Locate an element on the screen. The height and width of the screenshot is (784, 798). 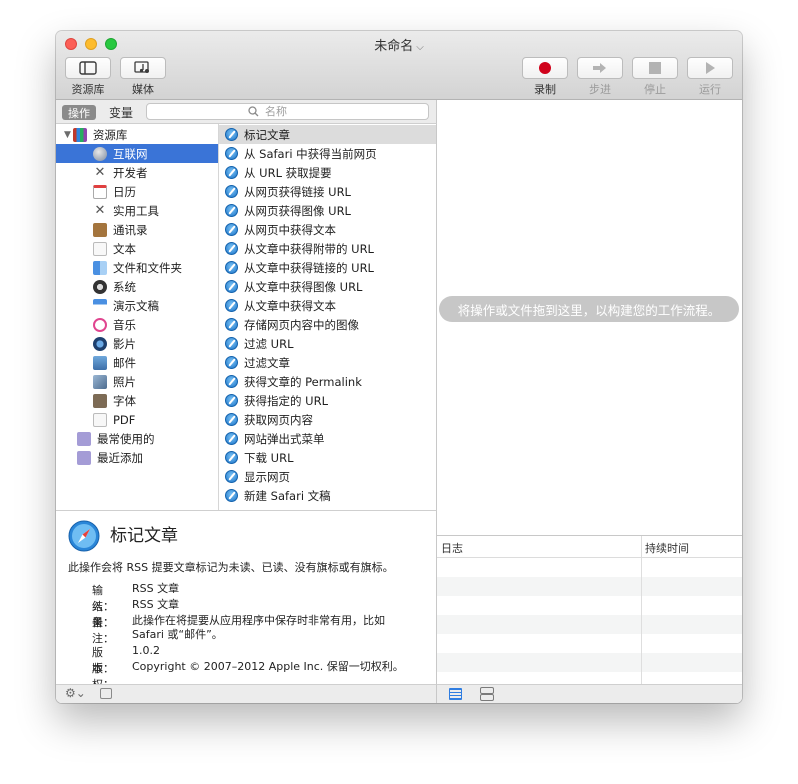
tab-variables: 变量 is located at coordinates (121, 112).